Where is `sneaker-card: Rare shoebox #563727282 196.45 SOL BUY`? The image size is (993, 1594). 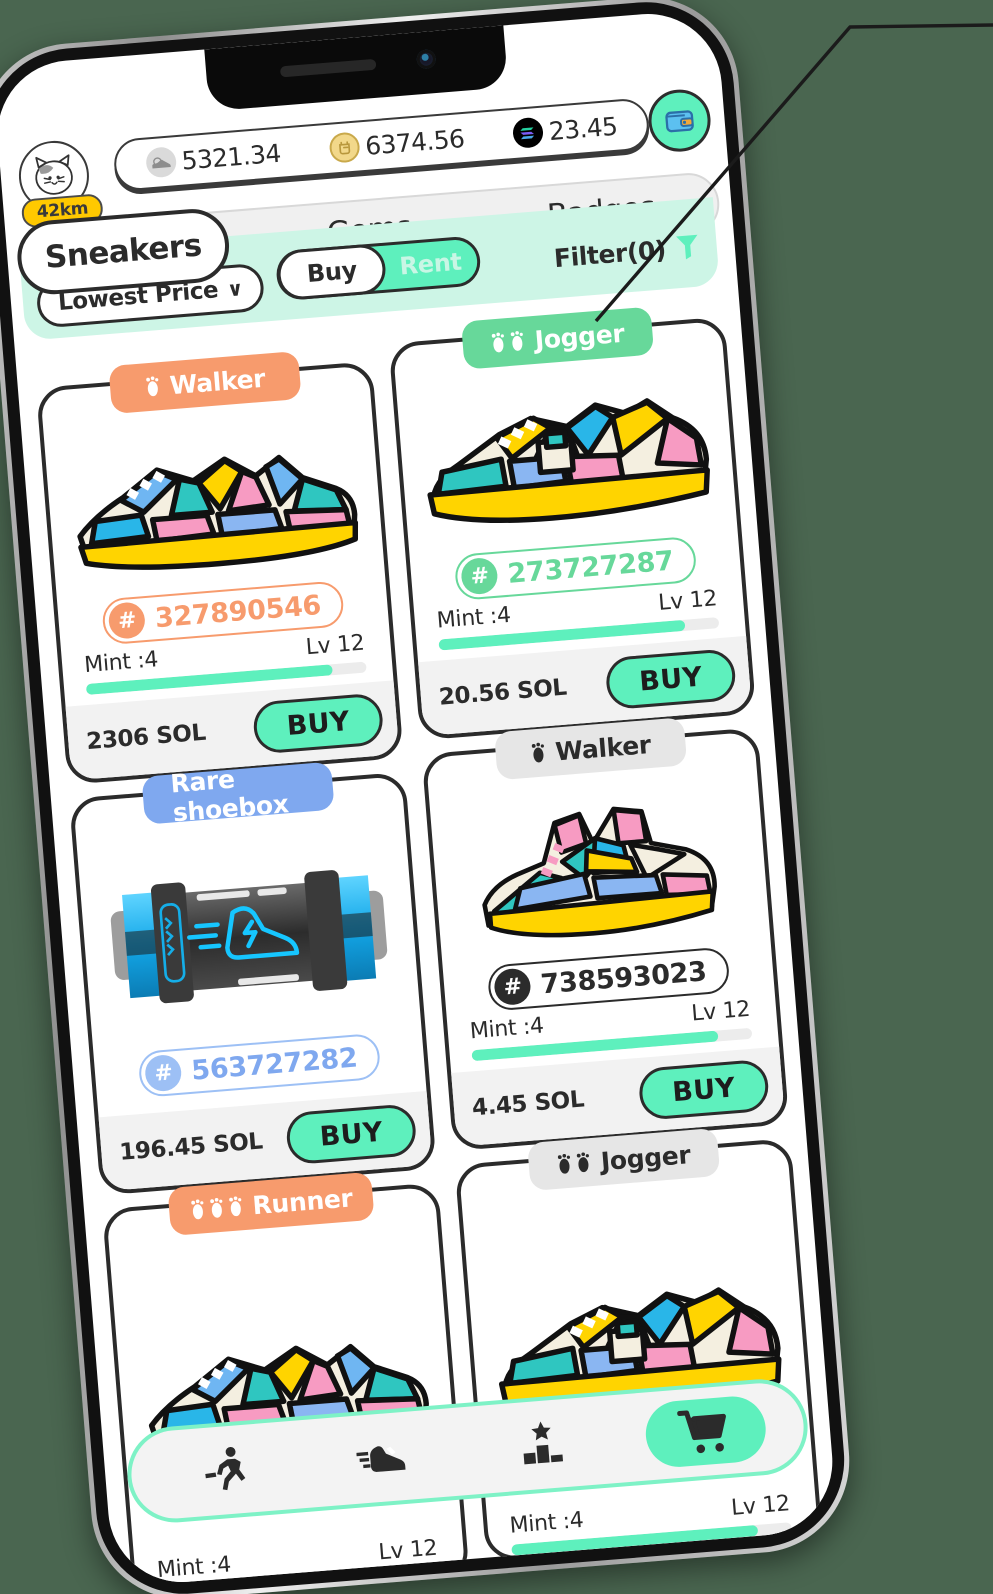
sneaker-card: Rare shoebox #563727282 196.45 SOL BUY is located at coordinates (252, 978).